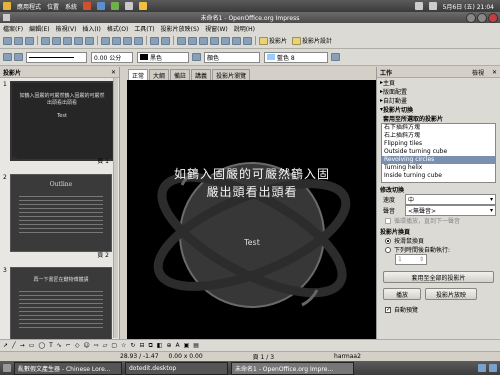 The width and height of the screenshot is (500, 375). What do you see at coordinates (388, 240) in the screenshot?
I see `on-click-radio` at bounding box center [388, 240].